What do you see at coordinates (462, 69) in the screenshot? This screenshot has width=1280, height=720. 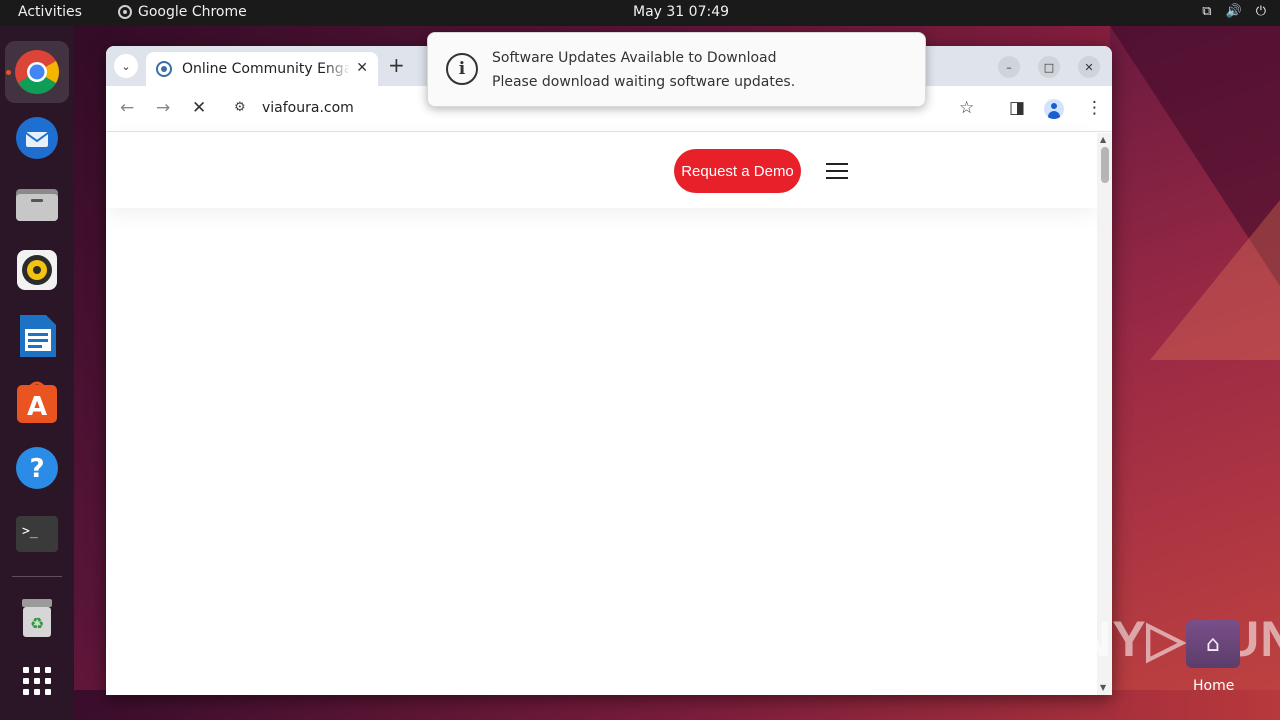 I see `info-icon: i` at bounding box center [462, 69].